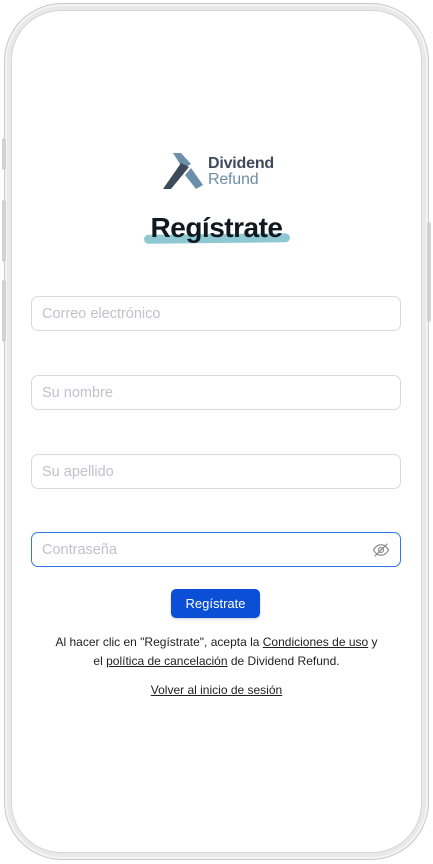 This screenshot has height=864, width=433. What do you see at coordinates (207, 549) in the screenshot?
I see `password-input` at bounding box center [207, 549].